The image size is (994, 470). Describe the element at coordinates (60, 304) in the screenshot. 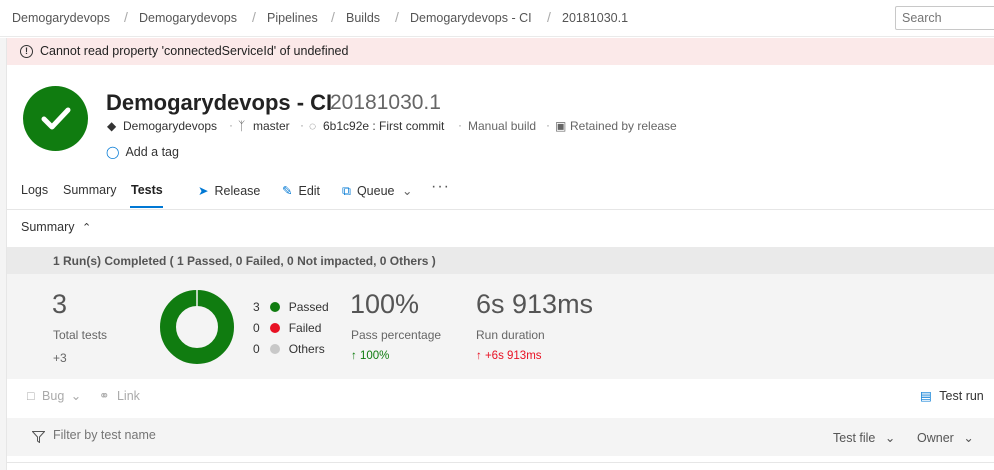

I see `total-tests-value: 3` at that location.